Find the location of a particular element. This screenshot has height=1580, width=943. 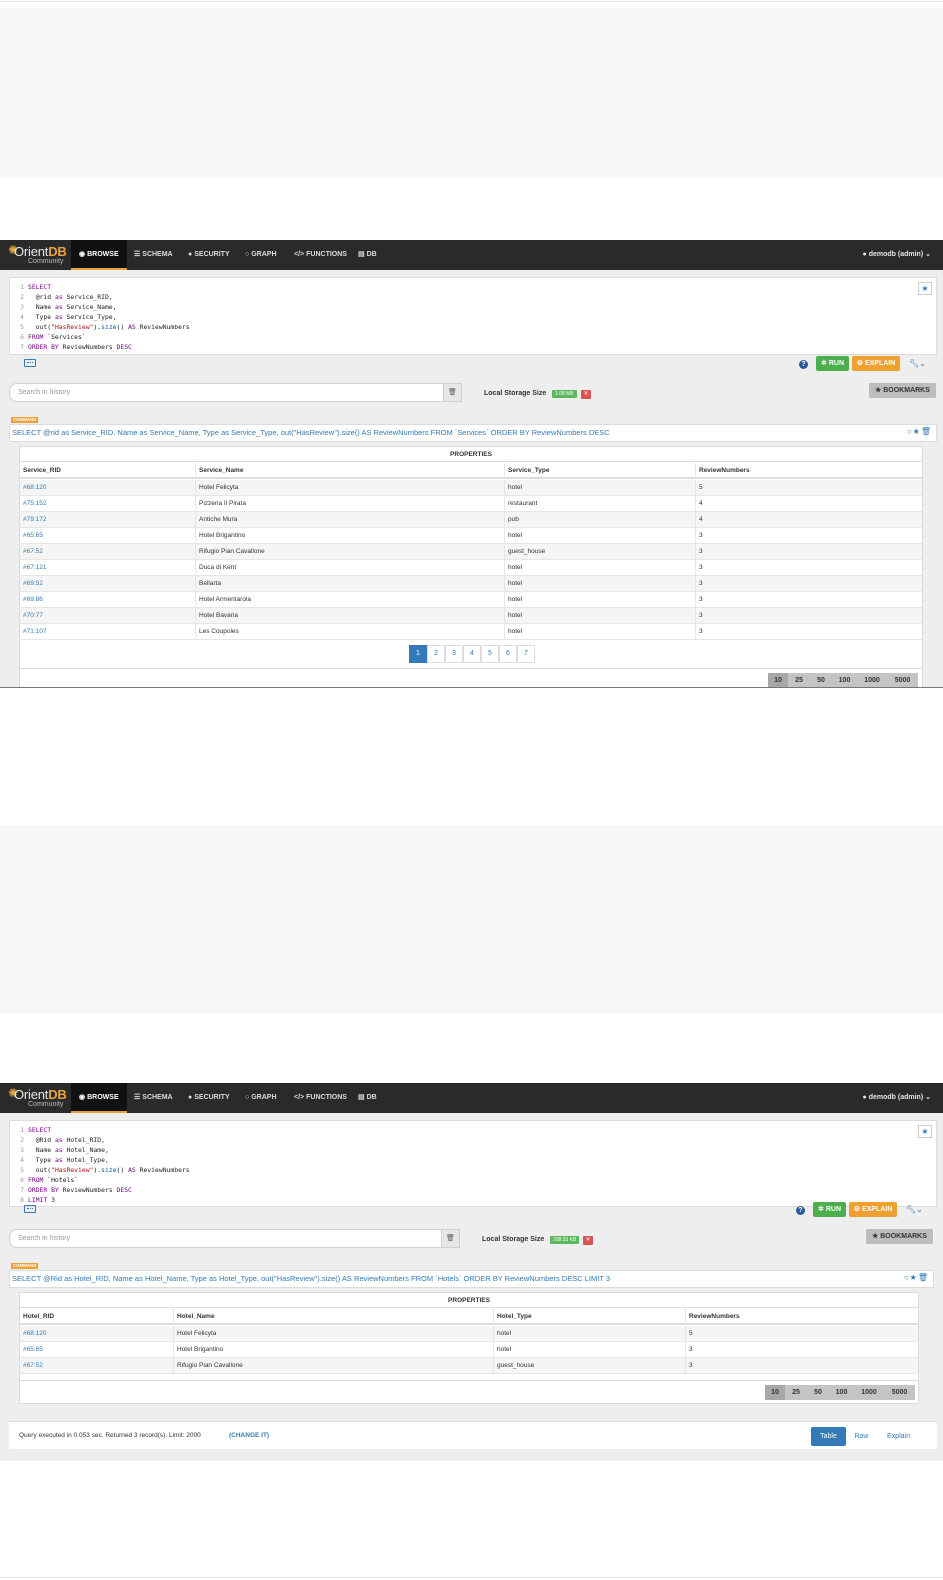

page-button: 4 is located at coordinates (472, 654).